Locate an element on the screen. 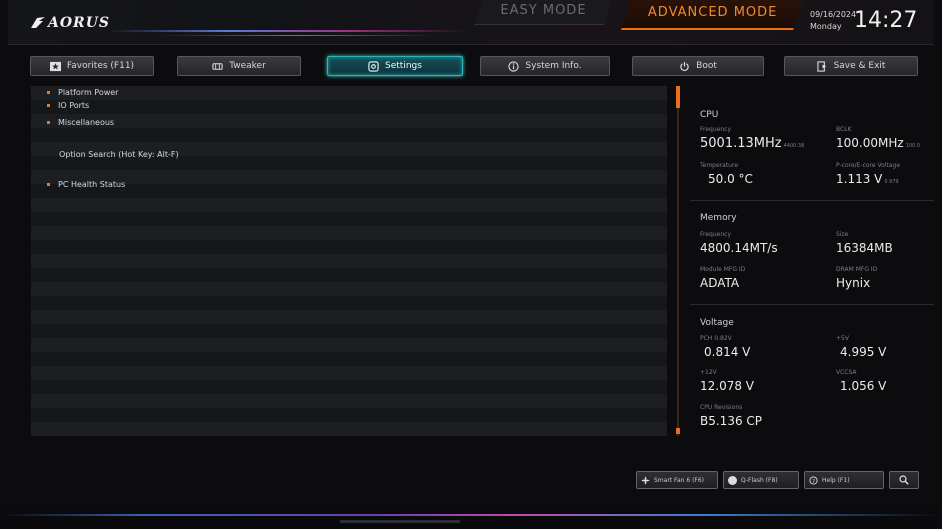 The height and width of the screenshot is (529, 942). advanced-mode-label: ADVANCED MODE is located at coordinates (712, 12).